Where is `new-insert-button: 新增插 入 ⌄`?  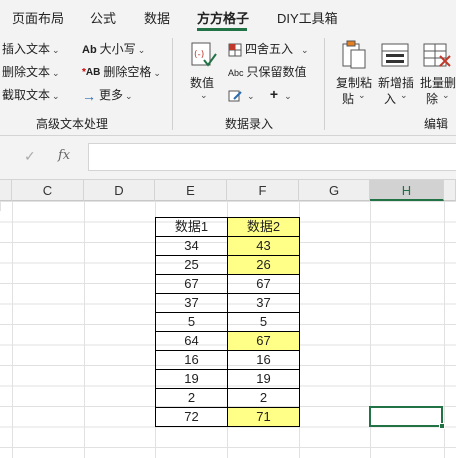 new-insert-button: 新增插 入 ⌄ is located at coordinates (396, 73).